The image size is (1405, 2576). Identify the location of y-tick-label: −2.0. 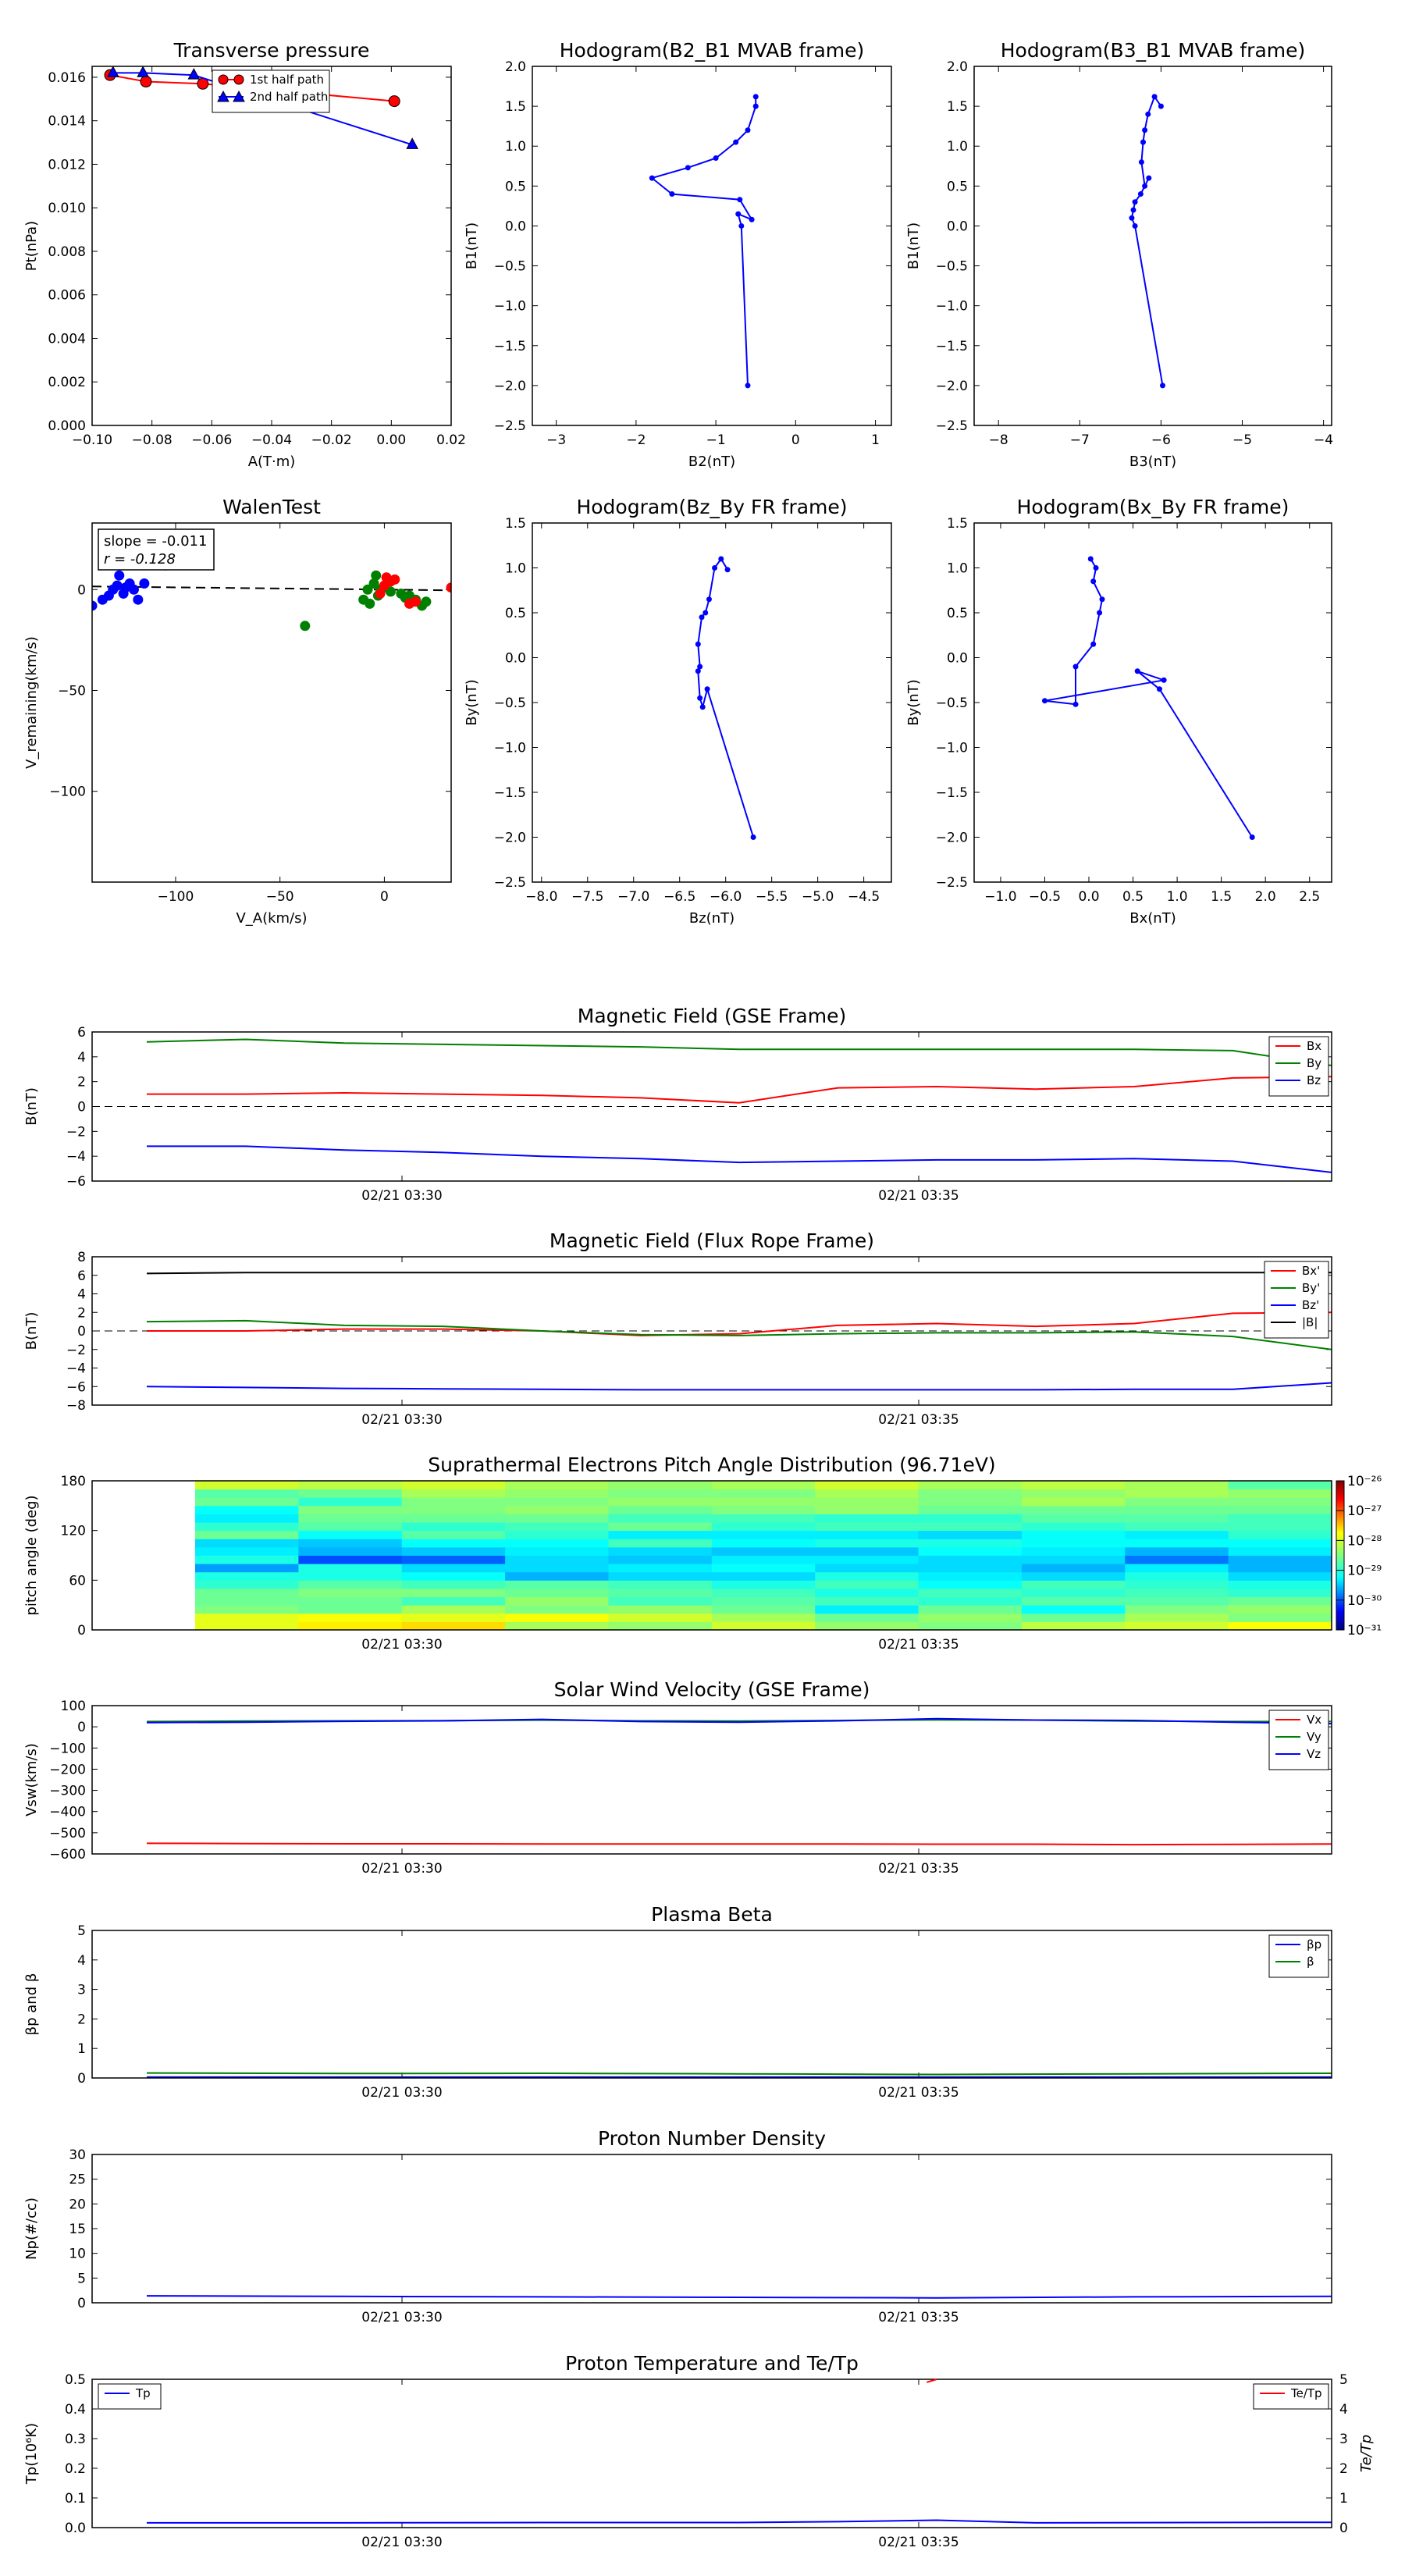
(510, 386).